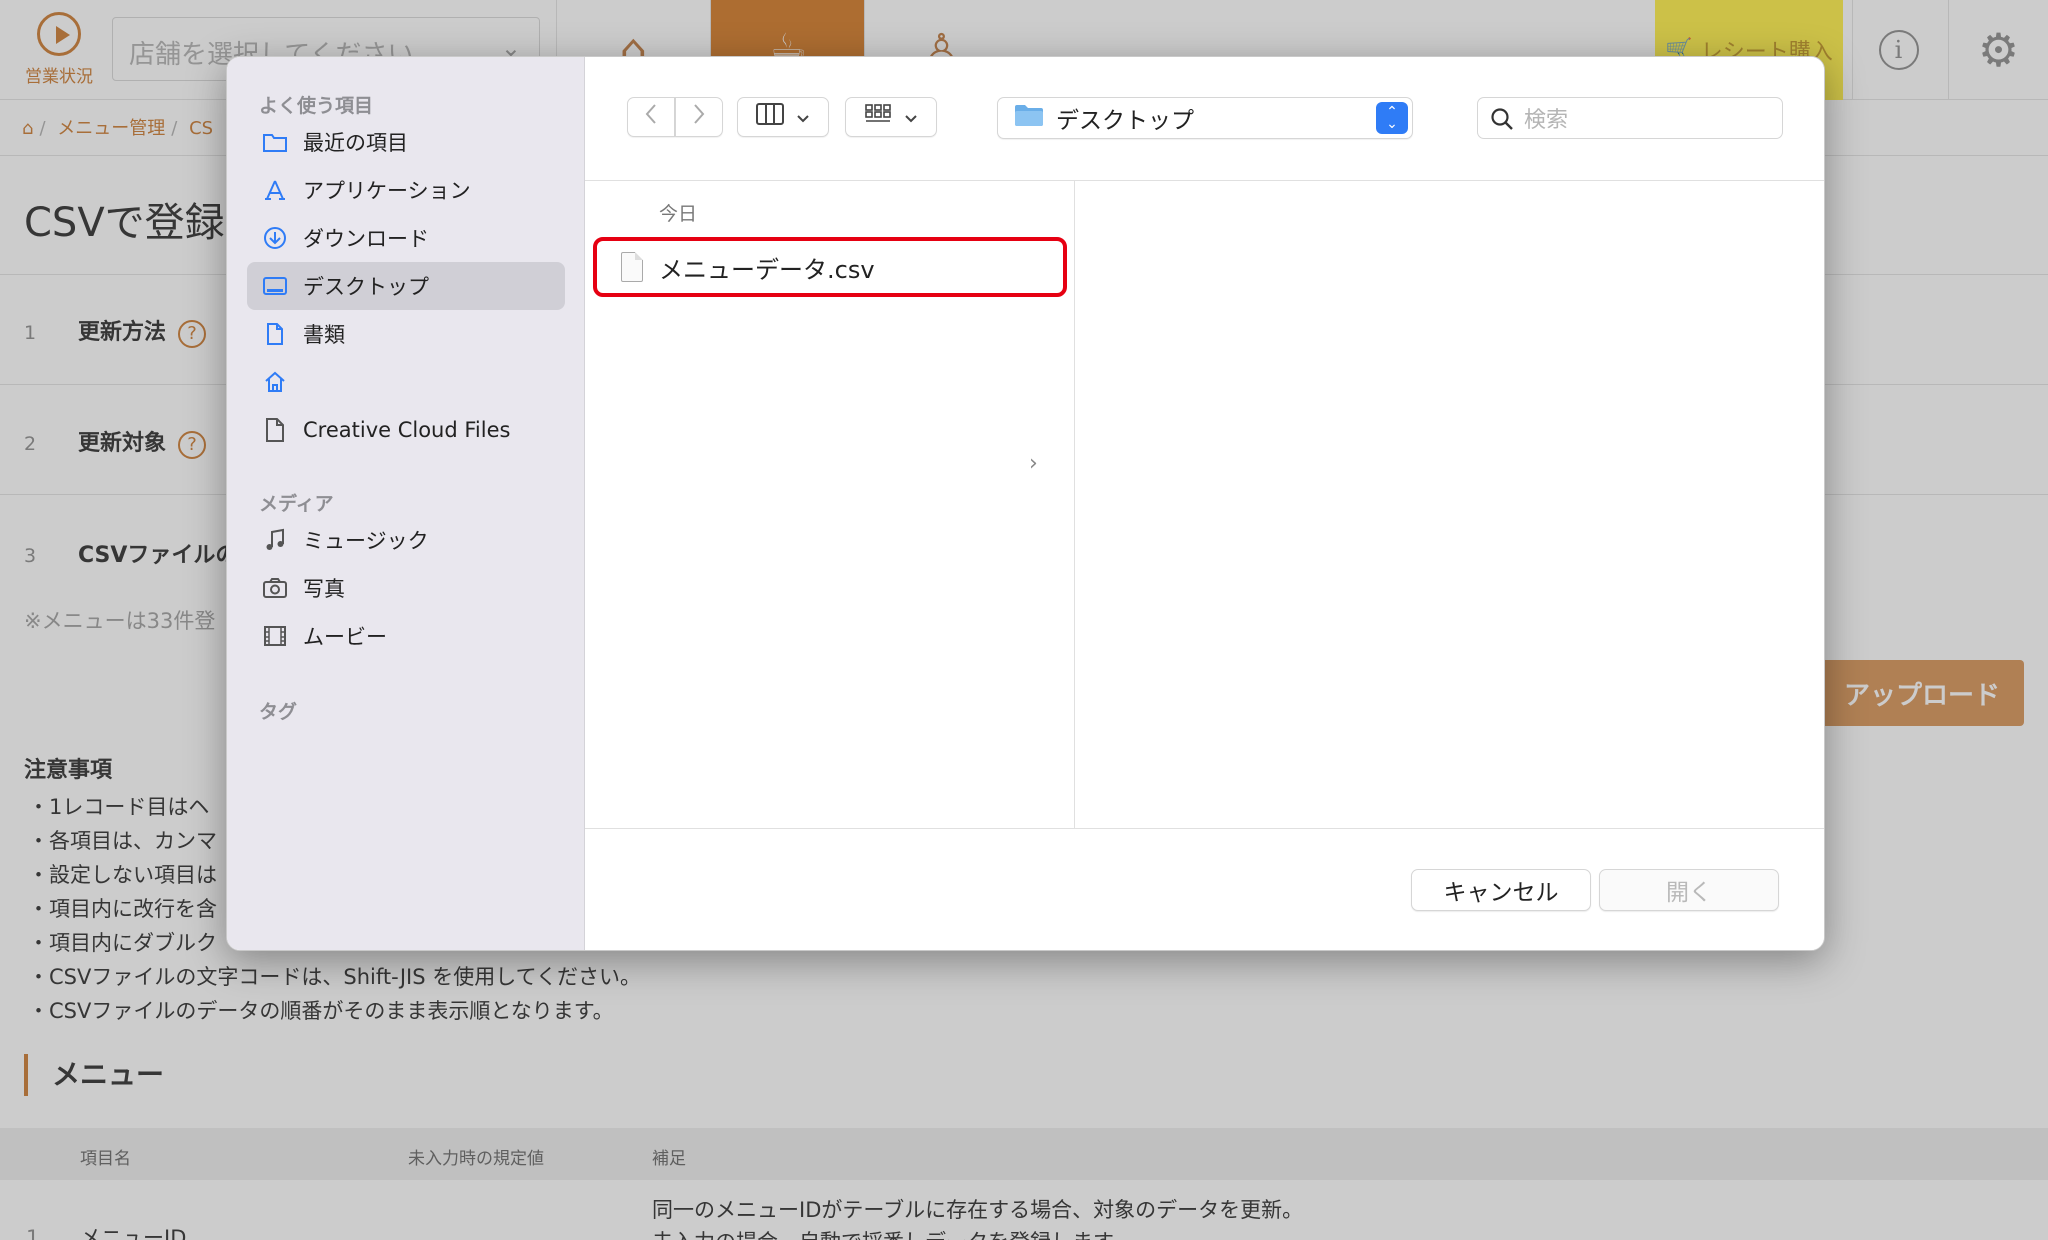 Image resolution: width=2048 pixels, height=1240 pixels. Describe the element at coordinates (316, 106) in the screenshot. I see `sidebar-section-favorites: よく使う項目` at that location.